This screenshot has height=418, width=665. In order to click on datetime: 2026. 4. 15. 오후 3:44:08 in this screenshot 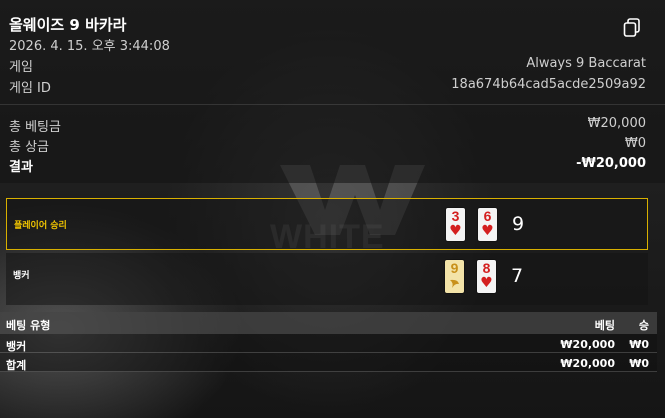, I will do `click(89, 46)`.